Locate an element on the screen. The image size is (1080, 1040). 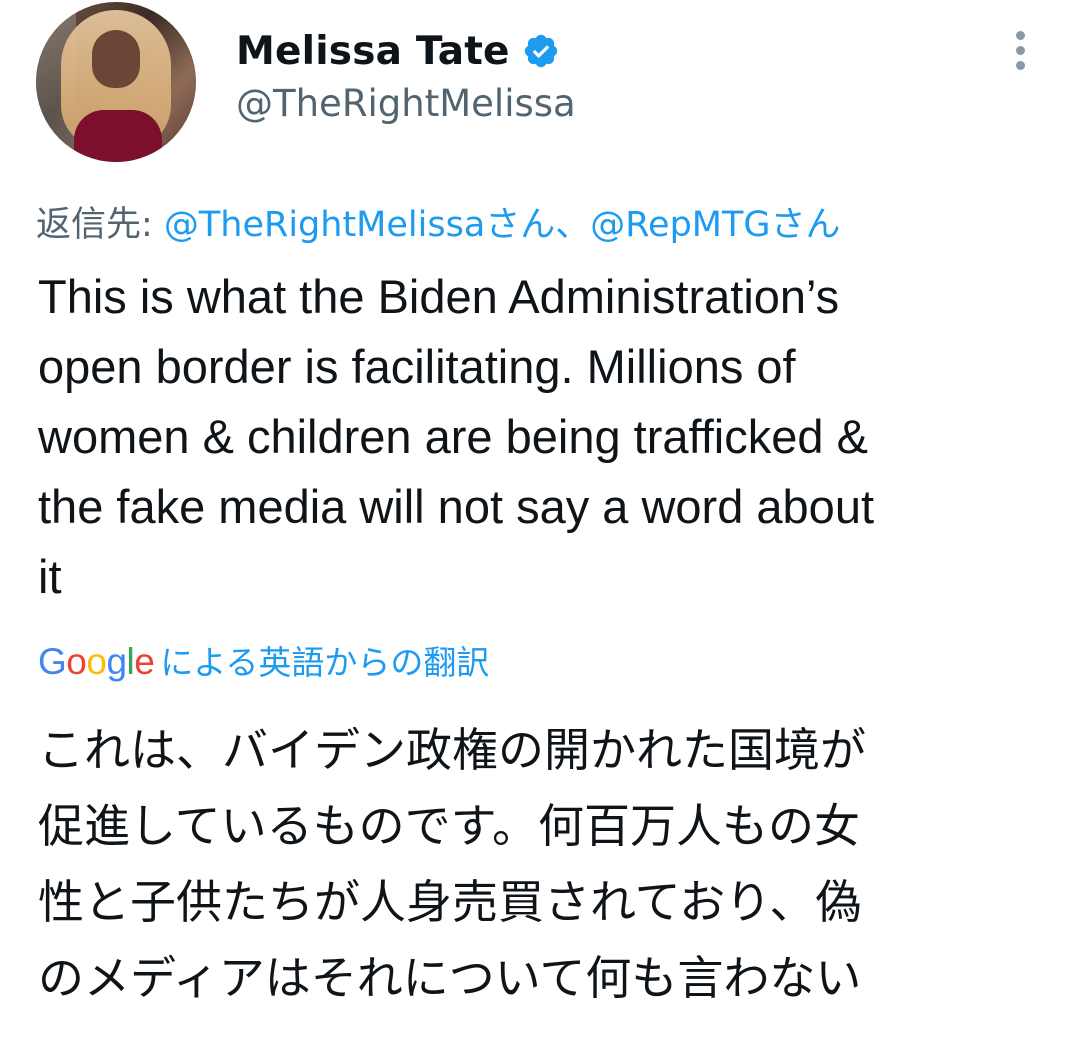
more-options-button is located at coordinates (1020, 50).